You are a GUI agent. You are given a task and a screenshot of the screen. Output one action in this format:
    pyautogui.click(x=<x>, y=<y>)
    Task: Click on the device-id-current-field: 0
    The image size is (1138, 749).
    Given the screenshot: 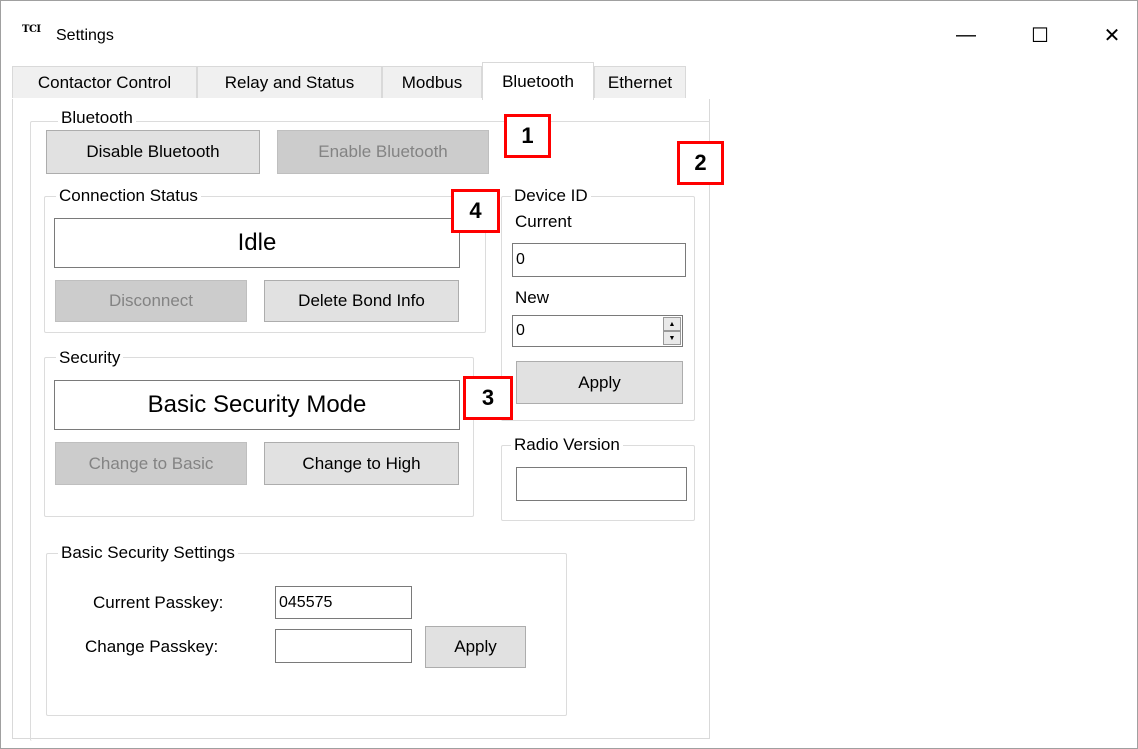 What is the action you would take?
    pyautogui.click(x=599, y=260)
    